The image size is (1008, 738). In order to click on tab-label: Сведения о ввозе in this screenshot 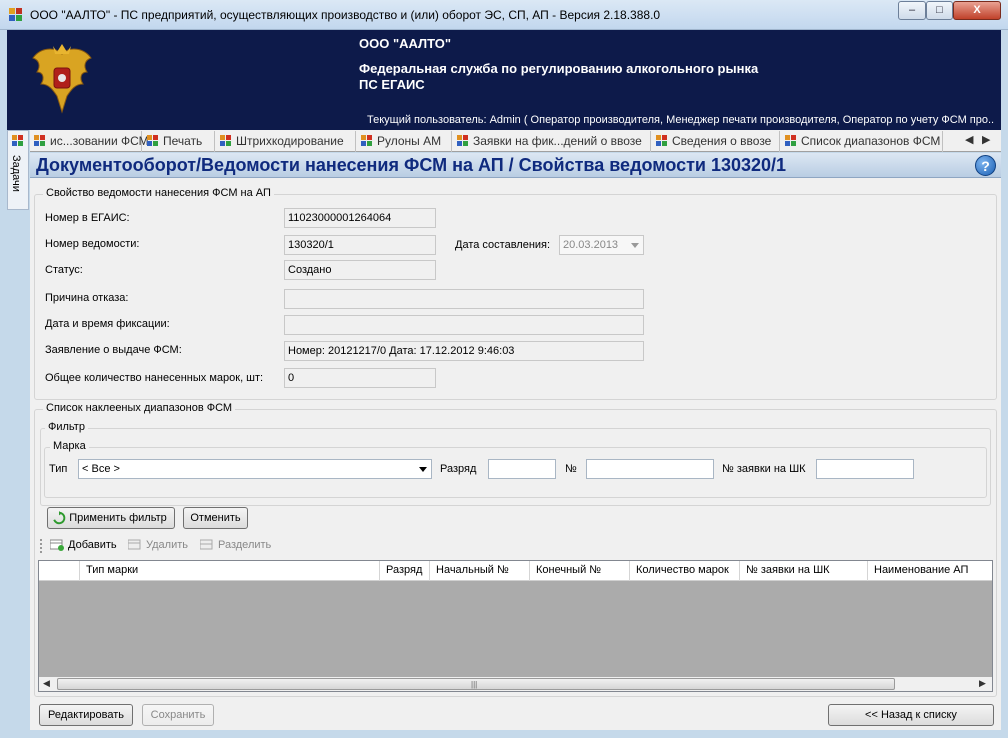, I will do `click(722, 141)`.